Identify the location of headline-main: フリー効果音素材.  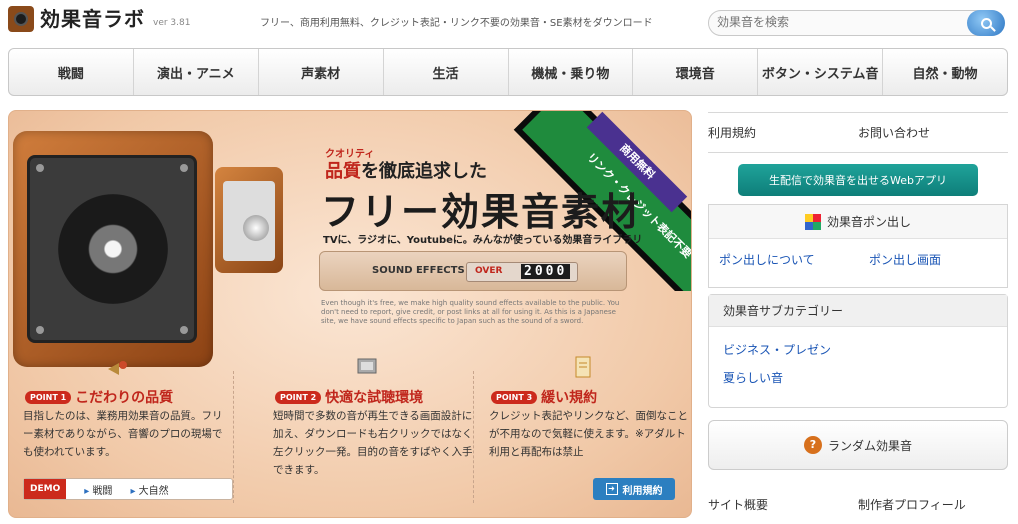
(481, 212).